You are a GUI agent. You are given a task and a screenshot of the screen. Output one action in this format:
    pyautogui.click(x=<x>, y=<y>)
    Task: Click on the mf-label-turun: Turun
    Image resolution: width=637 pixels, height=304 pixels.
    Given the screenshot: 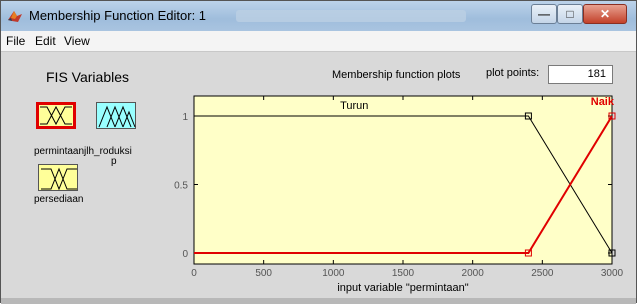 What is the action you would take?
    pyautogui.click(x=354, y=106)
    